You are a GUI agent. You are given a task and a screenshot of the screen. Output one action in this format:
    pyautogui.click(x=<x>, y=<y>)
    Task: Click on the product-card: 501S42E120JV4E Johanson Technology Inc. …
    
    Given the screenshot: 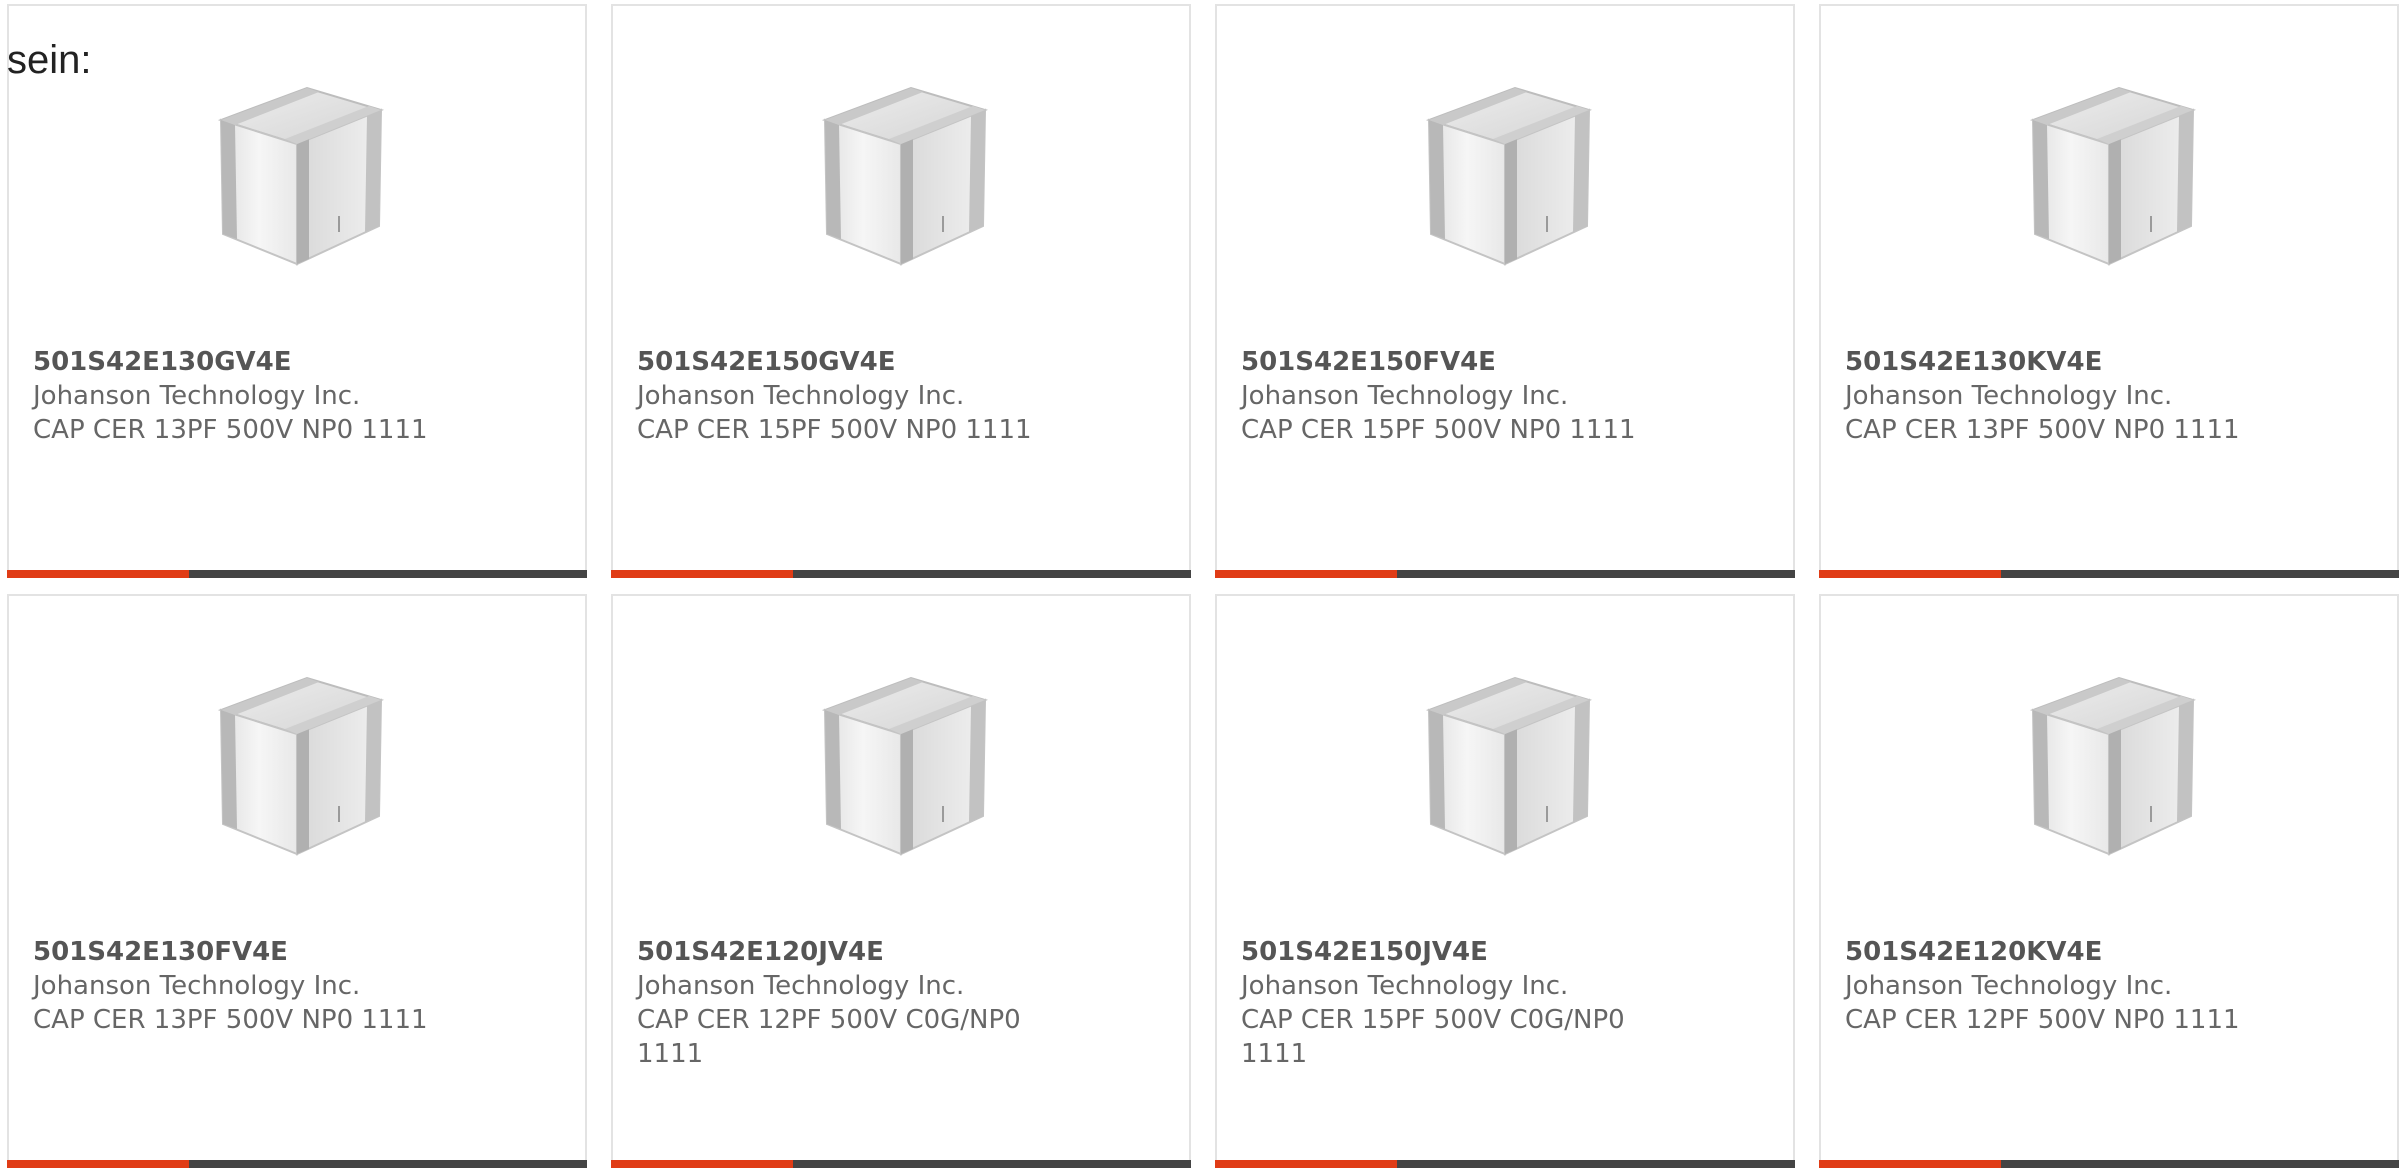 What is the action you would take?
    pyautogui.click(x=901, y=881)
    